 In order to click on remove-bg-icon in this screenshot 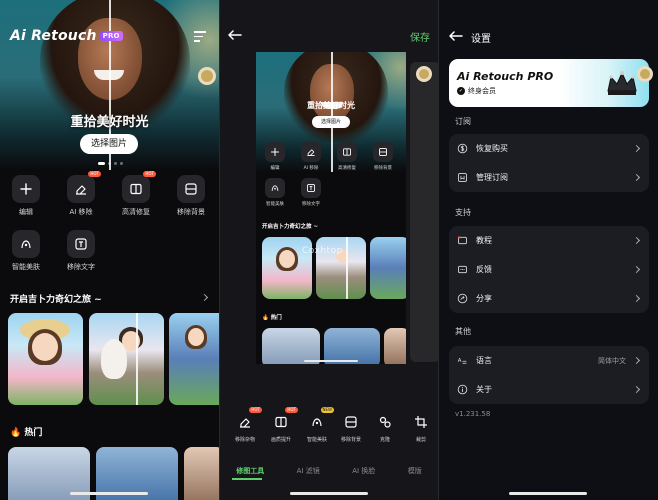, I will do `click(351, 422)`.